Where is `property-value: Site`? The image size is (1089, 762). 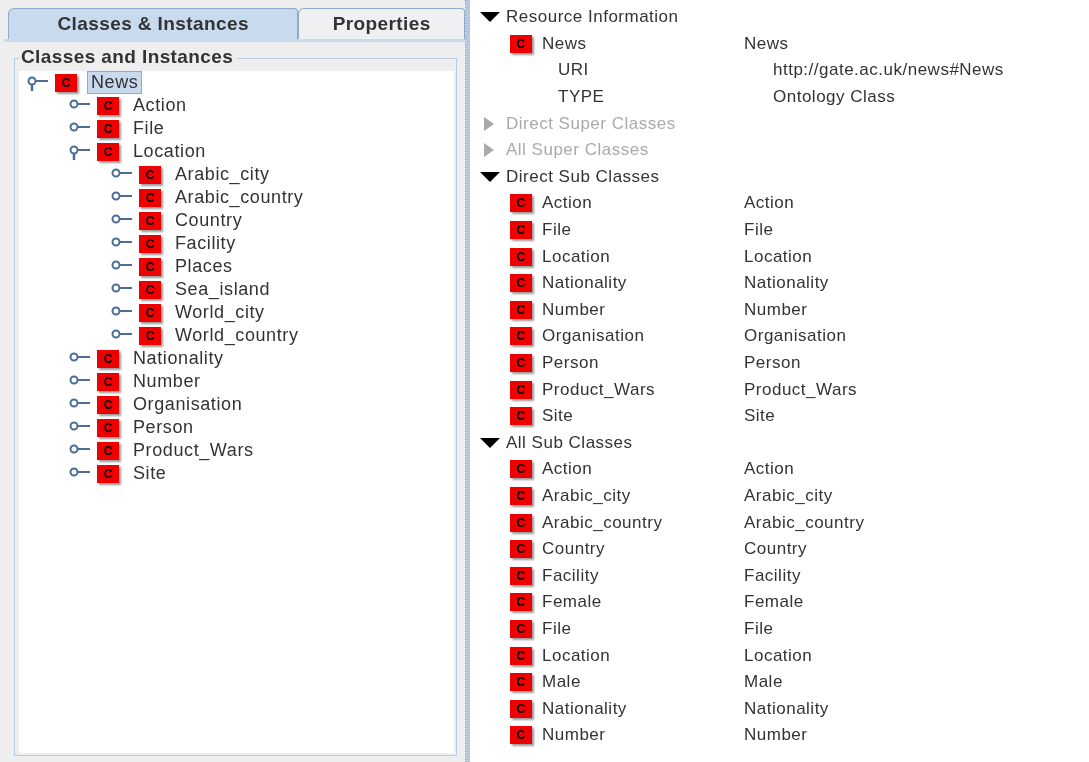 property-value: Site is located at coordinates (760, 416).